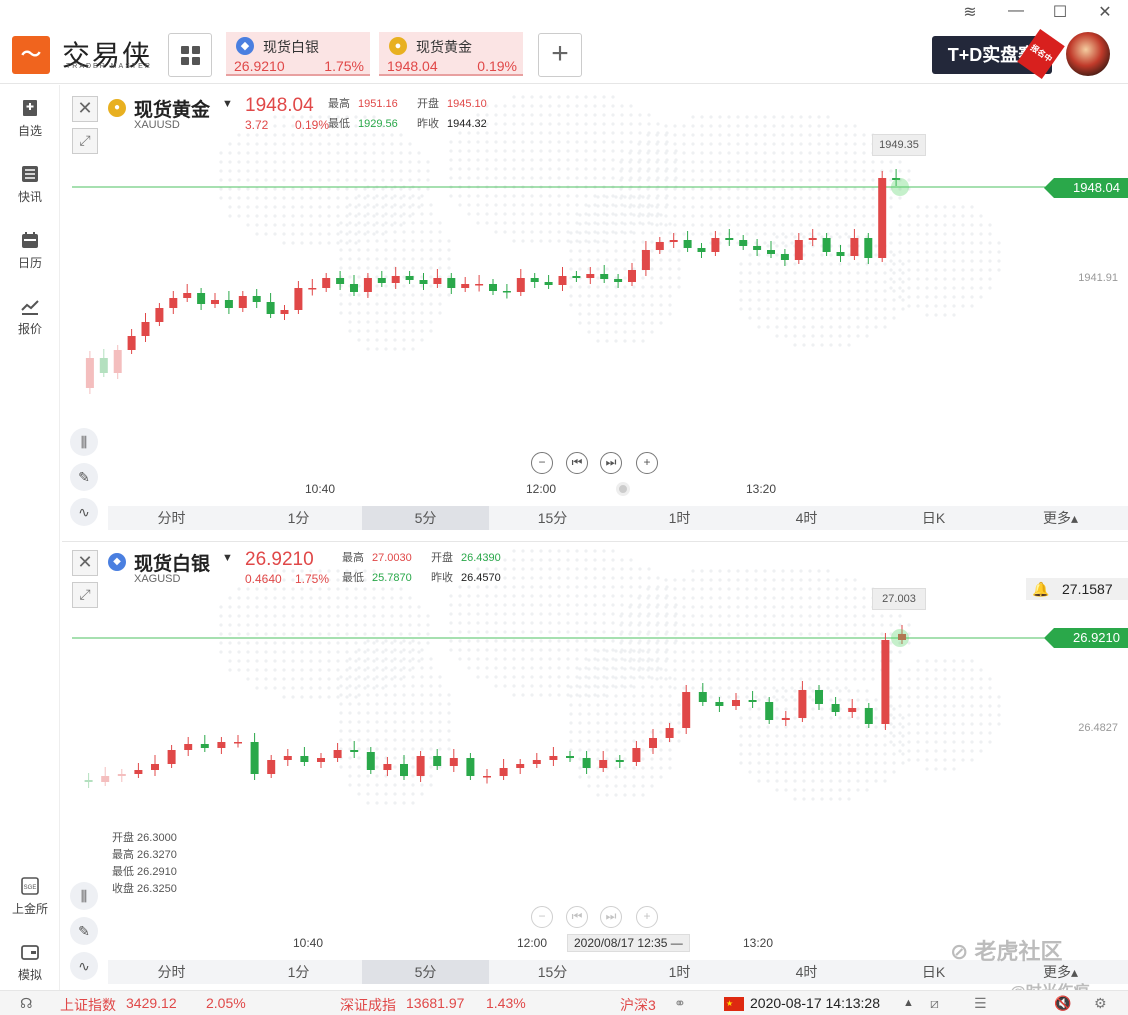 The width and height of the screenshot is (1128, 1015). I want to click on tab-gold-name: 现货黄金, so click(444, 47).